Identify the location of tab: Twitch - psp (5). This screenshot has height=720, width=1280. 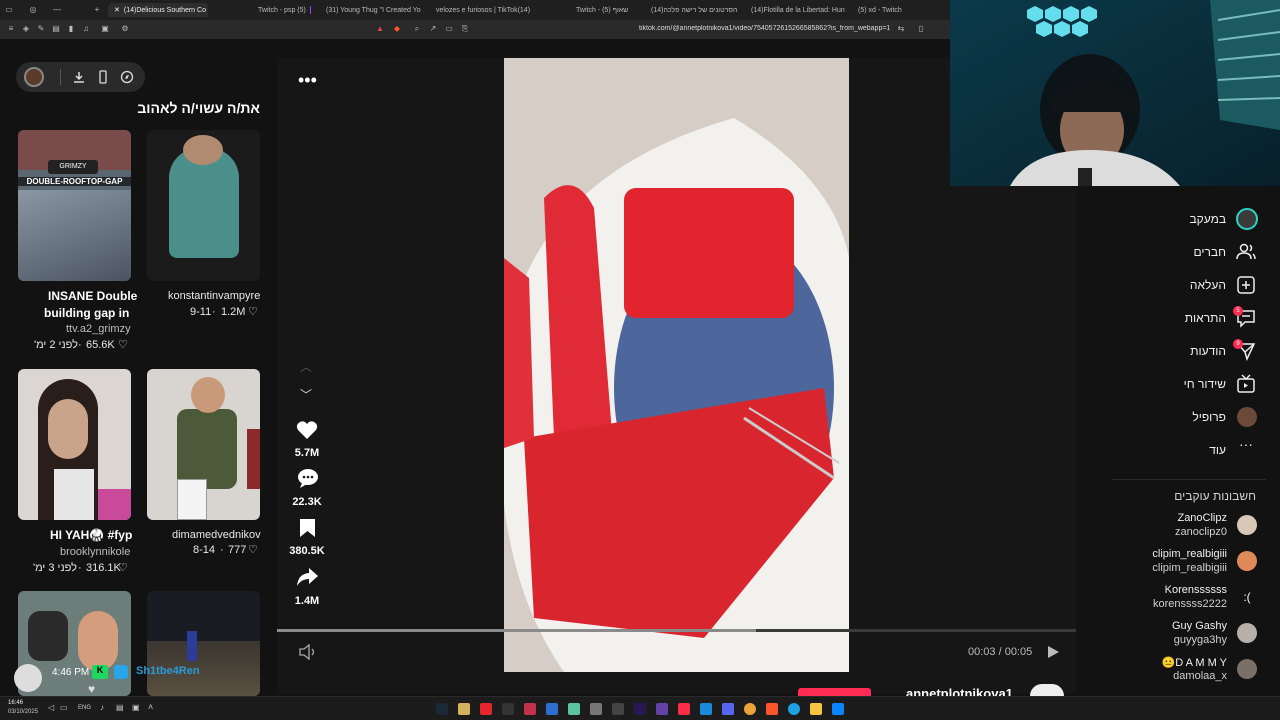
(284, 10).